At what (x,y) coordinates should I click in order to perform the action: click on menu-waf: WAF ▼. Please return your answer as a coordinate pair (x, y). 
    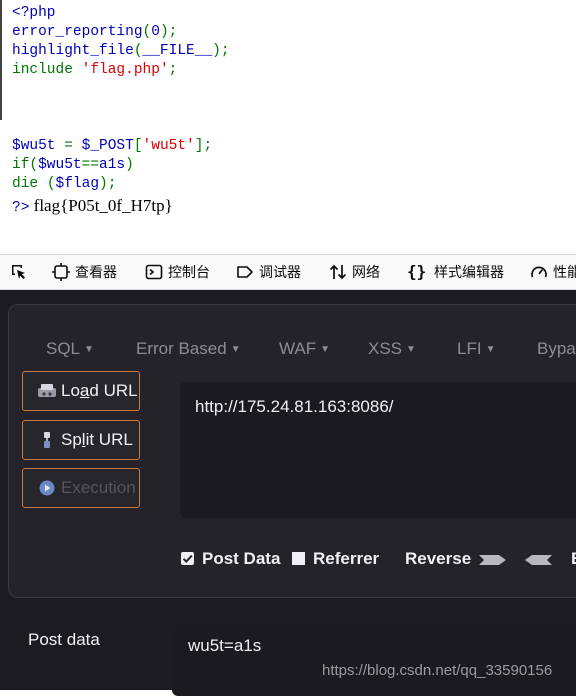
    Looking at the image, I should click on (304, 349).